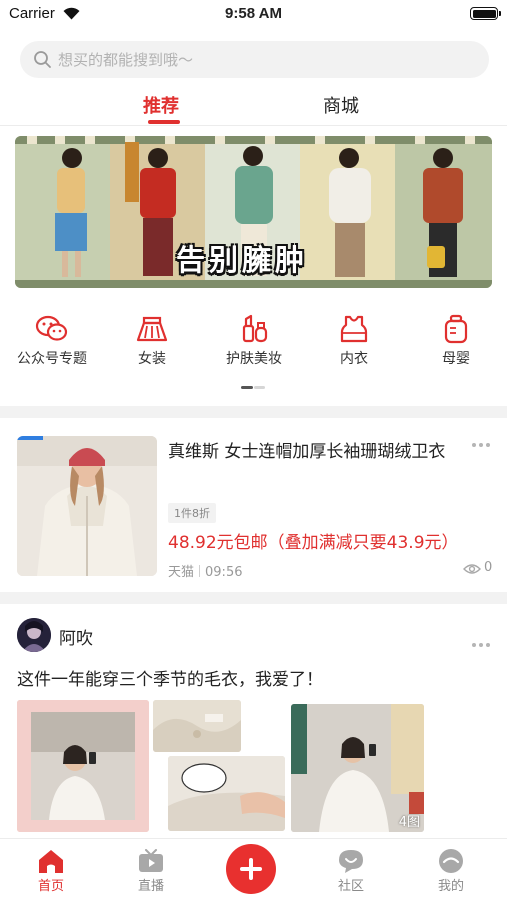  I want to click on wechat-icon, so click(51, 328).